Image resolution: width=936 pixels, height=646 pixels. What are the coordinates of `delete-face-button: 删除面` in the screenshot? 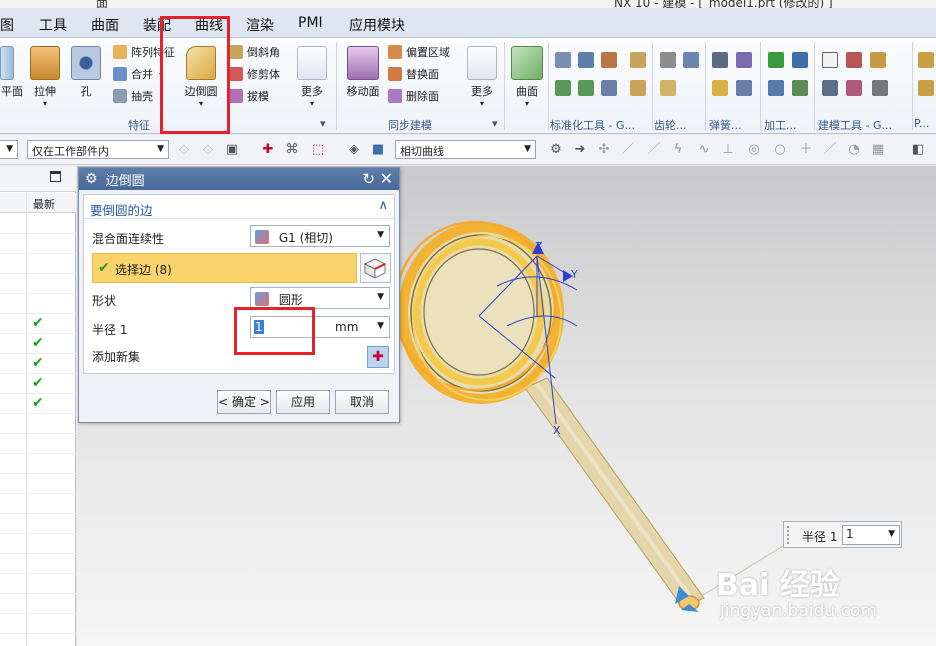 It's located at (413, 96).